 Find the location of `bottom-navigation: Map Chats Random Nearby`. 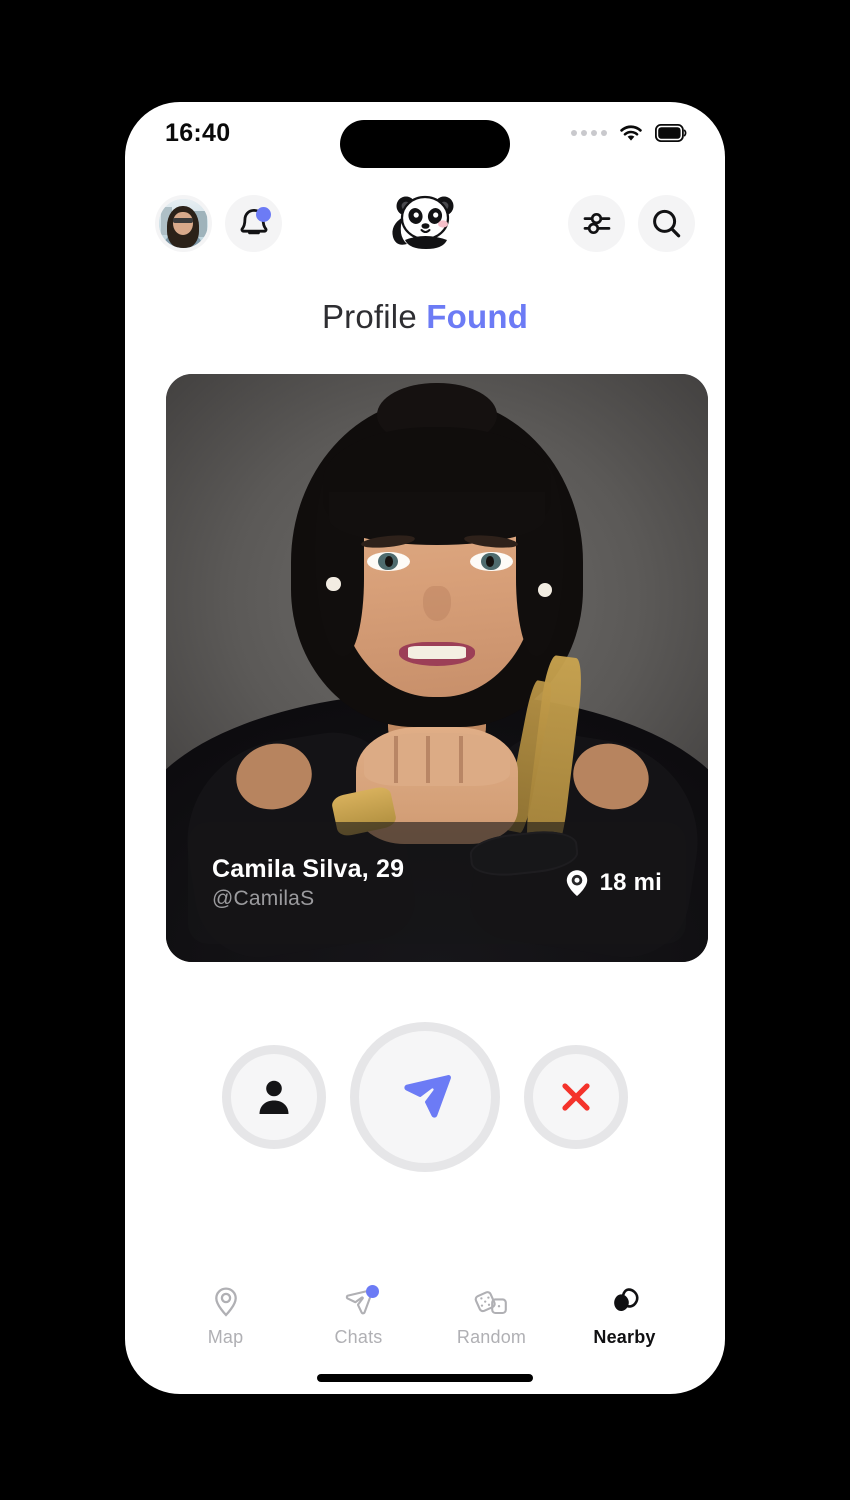

bottom-navigation: Map Chats Random Nearby is located at coordinates (425, 1316).